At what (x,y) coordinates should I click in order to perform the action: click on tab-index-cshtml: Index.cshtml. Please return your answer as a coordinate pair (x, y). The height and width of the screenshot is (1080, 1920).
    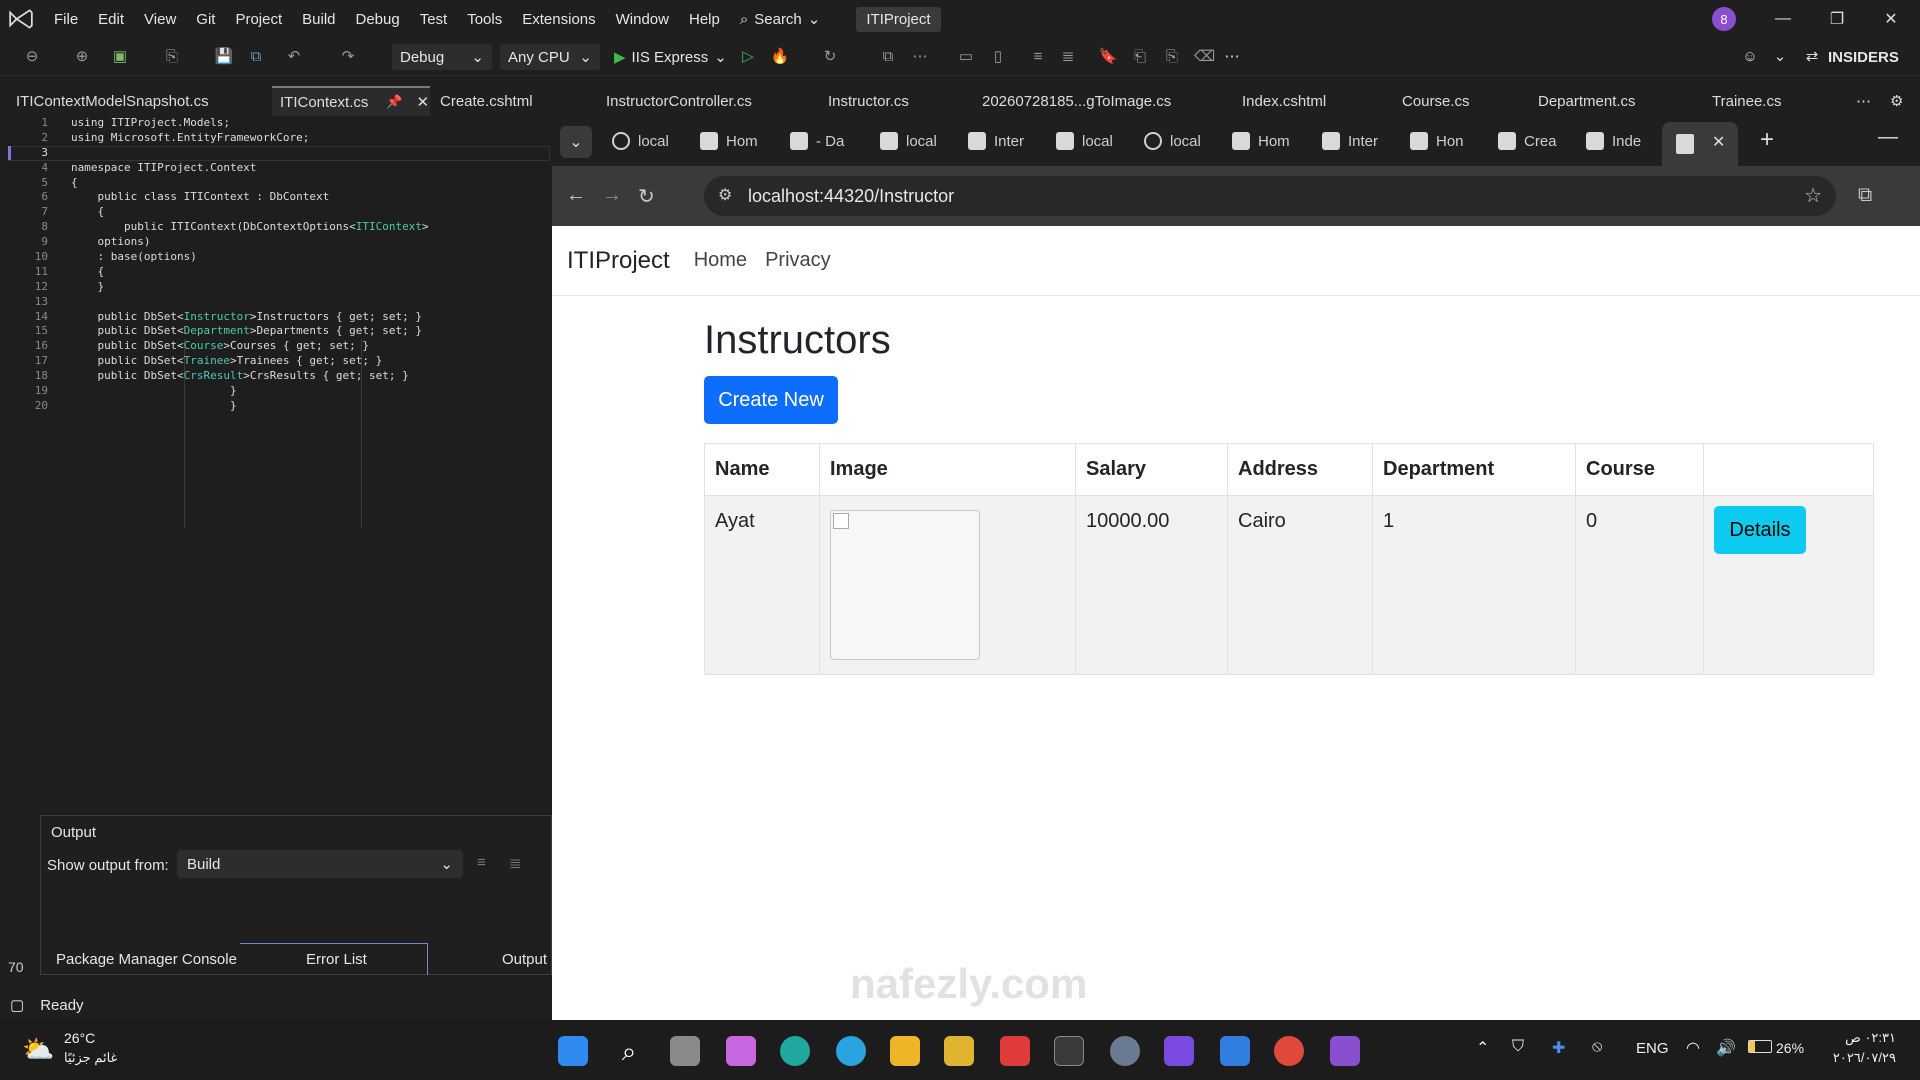
    Looking at the image, I should click on (1284, 101).